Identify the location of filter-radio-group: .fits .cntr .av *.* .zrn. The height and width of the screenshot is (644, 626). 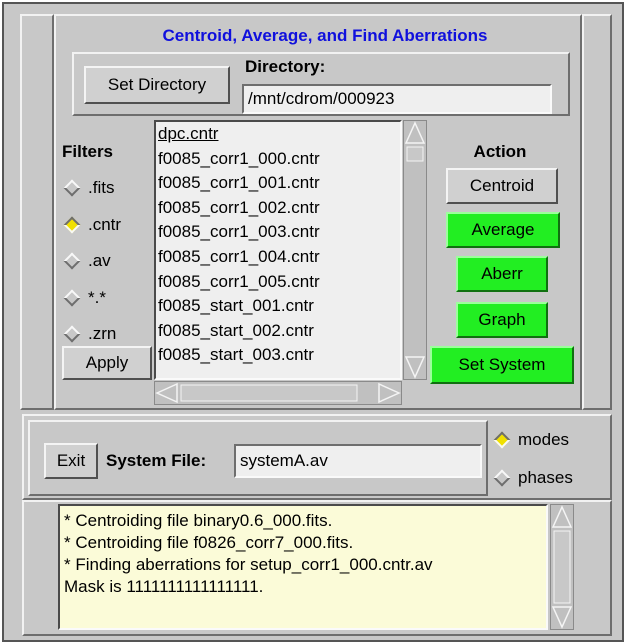
(107, 261).